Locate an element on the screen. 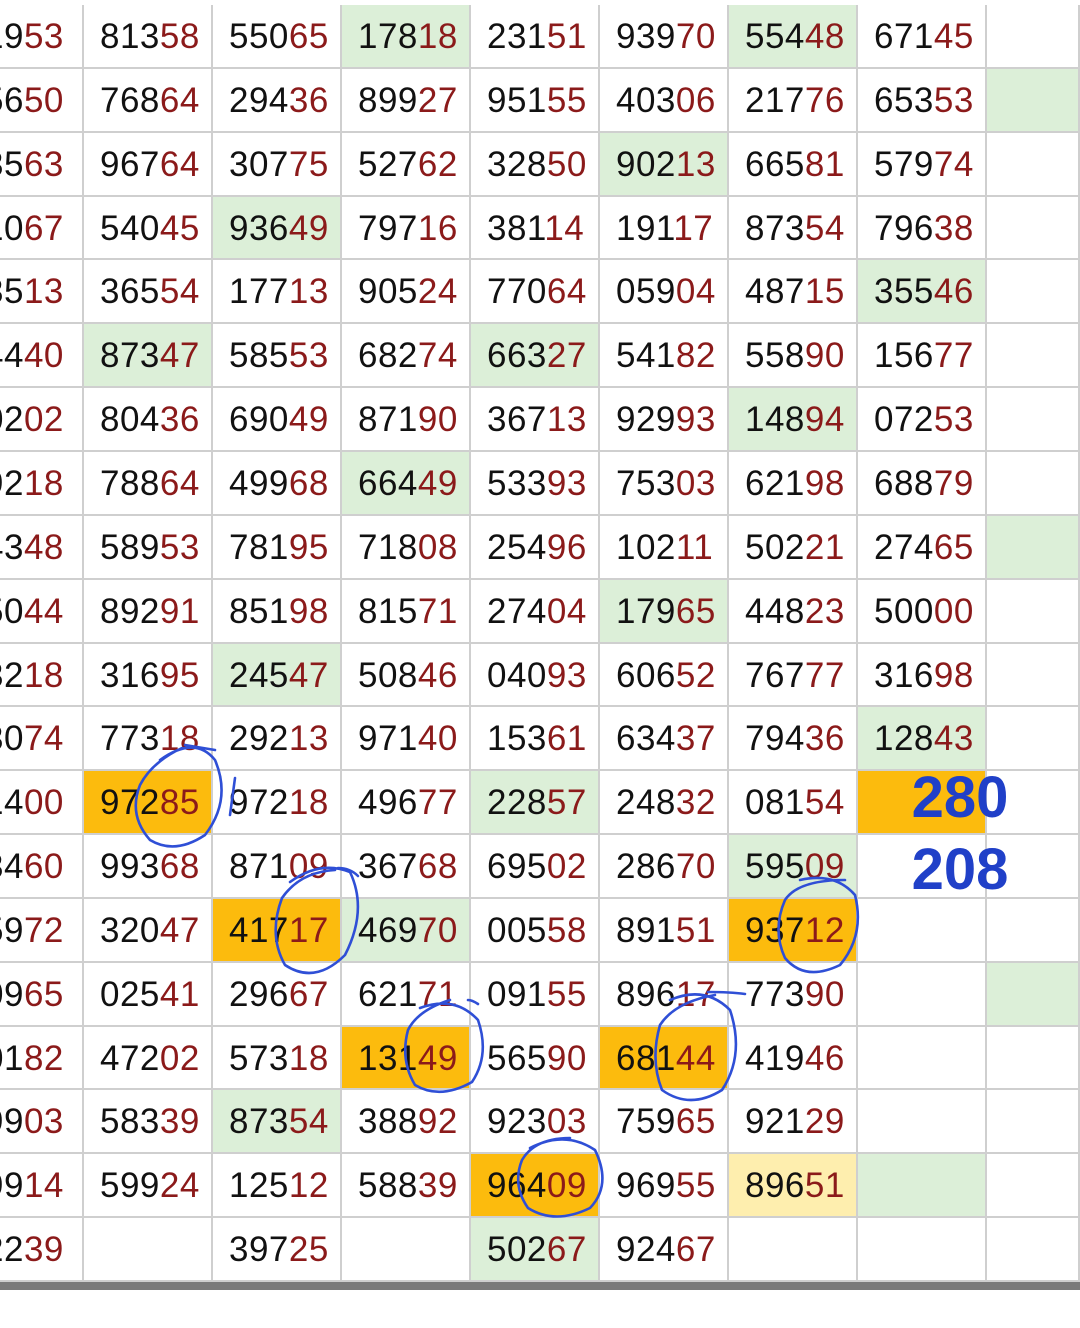 This screenshot has height=1328, width=1080. grid-cell: 1400 is located at coordinates (42, 803).